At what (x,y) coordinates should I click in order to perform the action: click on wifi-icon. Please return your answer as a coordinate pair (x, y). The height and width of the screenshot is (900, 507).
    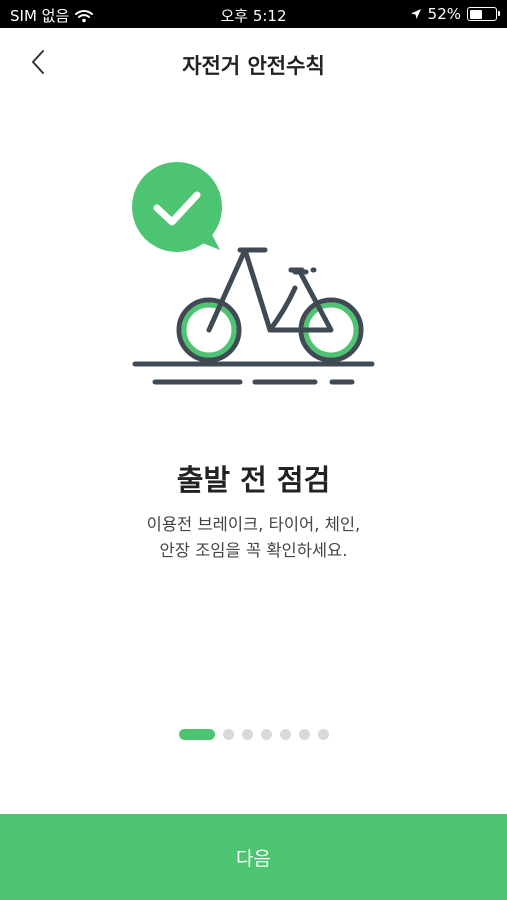
    Looking at the image, I should click on (84, 16).